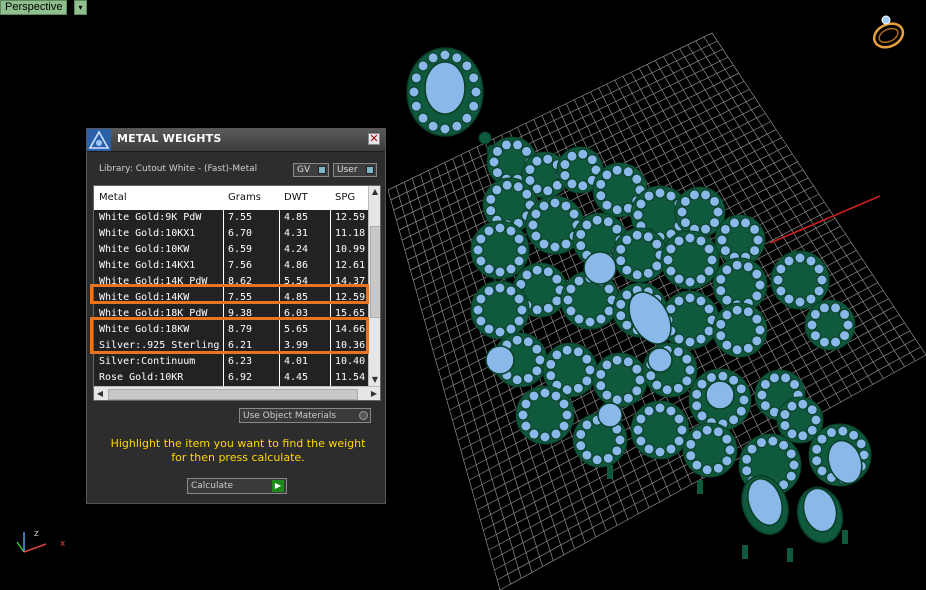 The height and width of the screenshot is (590, 926). I want to click on cell-metal: White Gold:14KX1, so click(147, 265).